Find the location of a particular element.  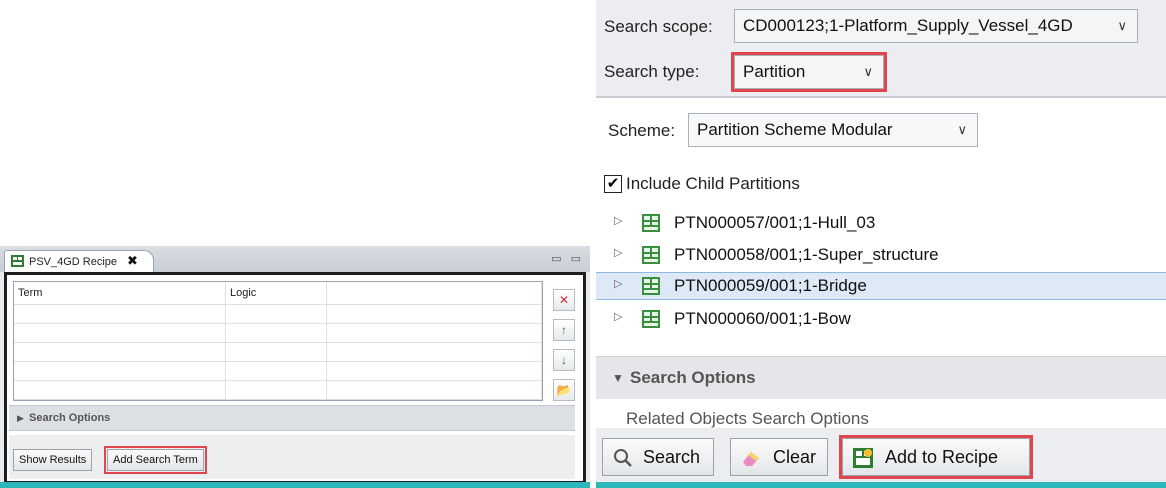

expand-triangle-icon: ▶ is located at coordinates (20, 418).